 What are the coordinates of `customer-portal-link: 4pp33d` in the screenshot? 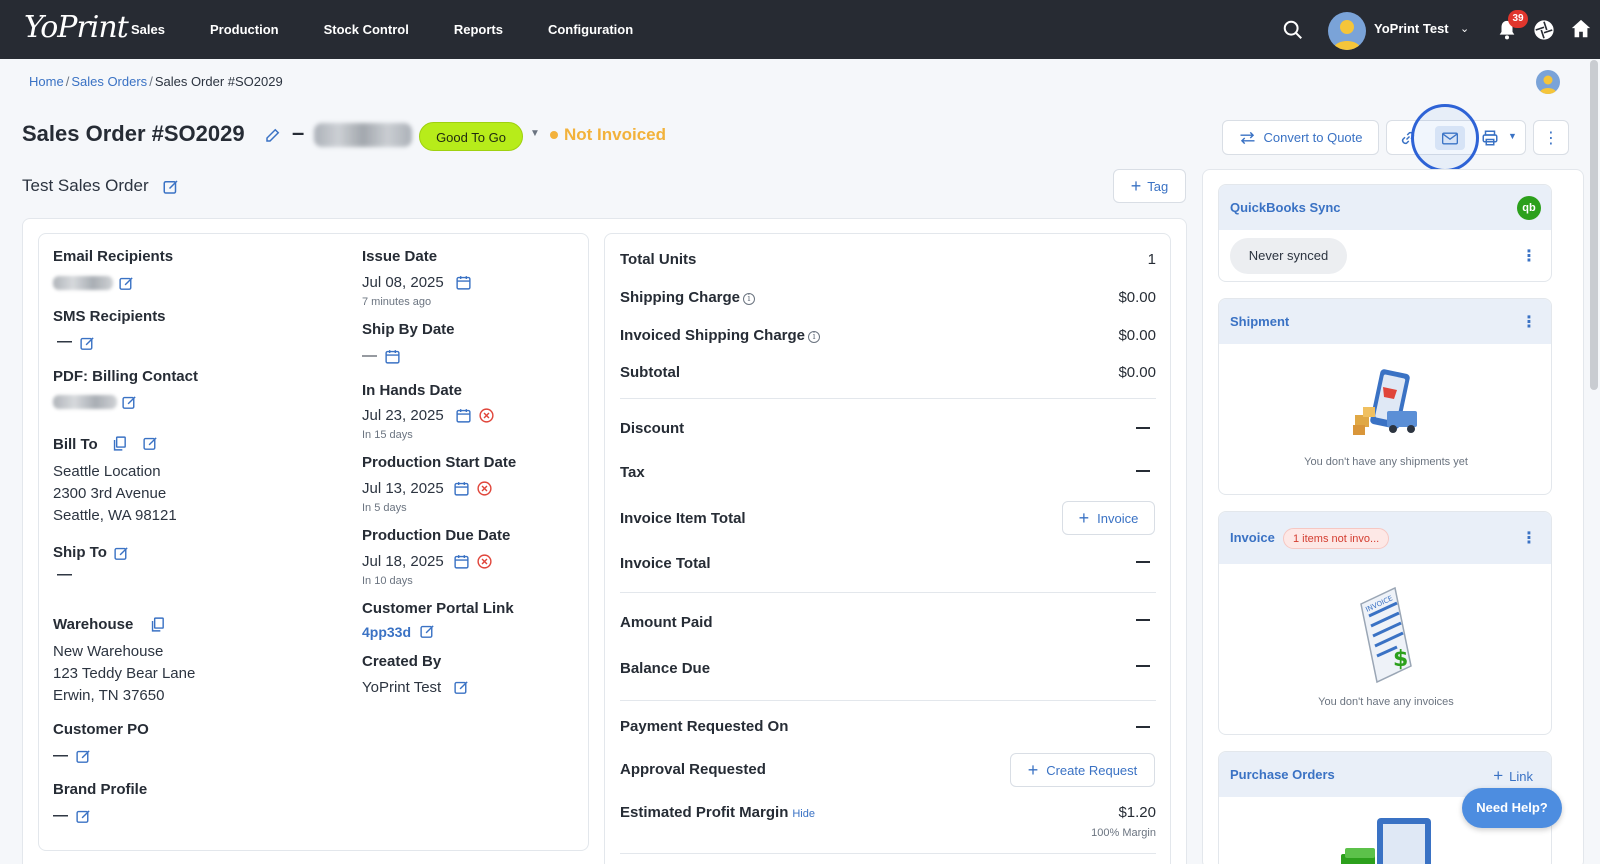 It's located at (386, 632).